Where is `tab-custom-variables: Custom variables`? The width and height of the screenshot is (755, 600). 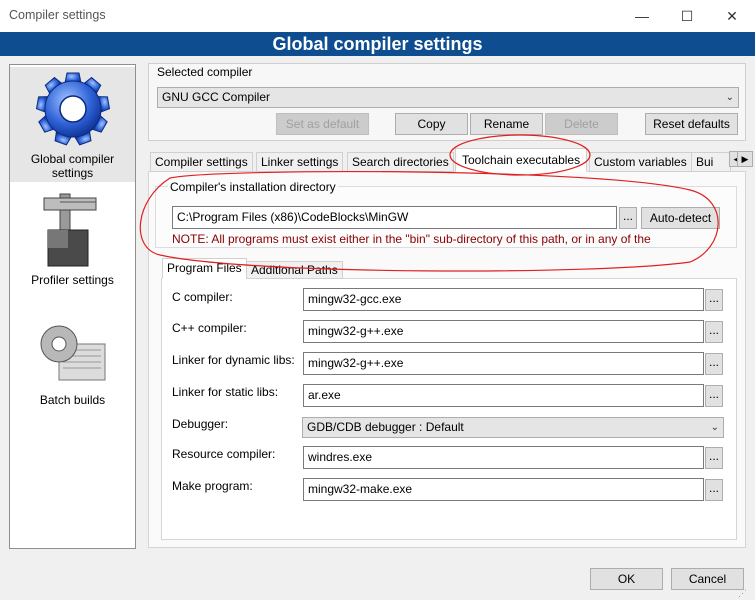 tab-custom-variables: Custom variables is located at coordinates (640, 162).